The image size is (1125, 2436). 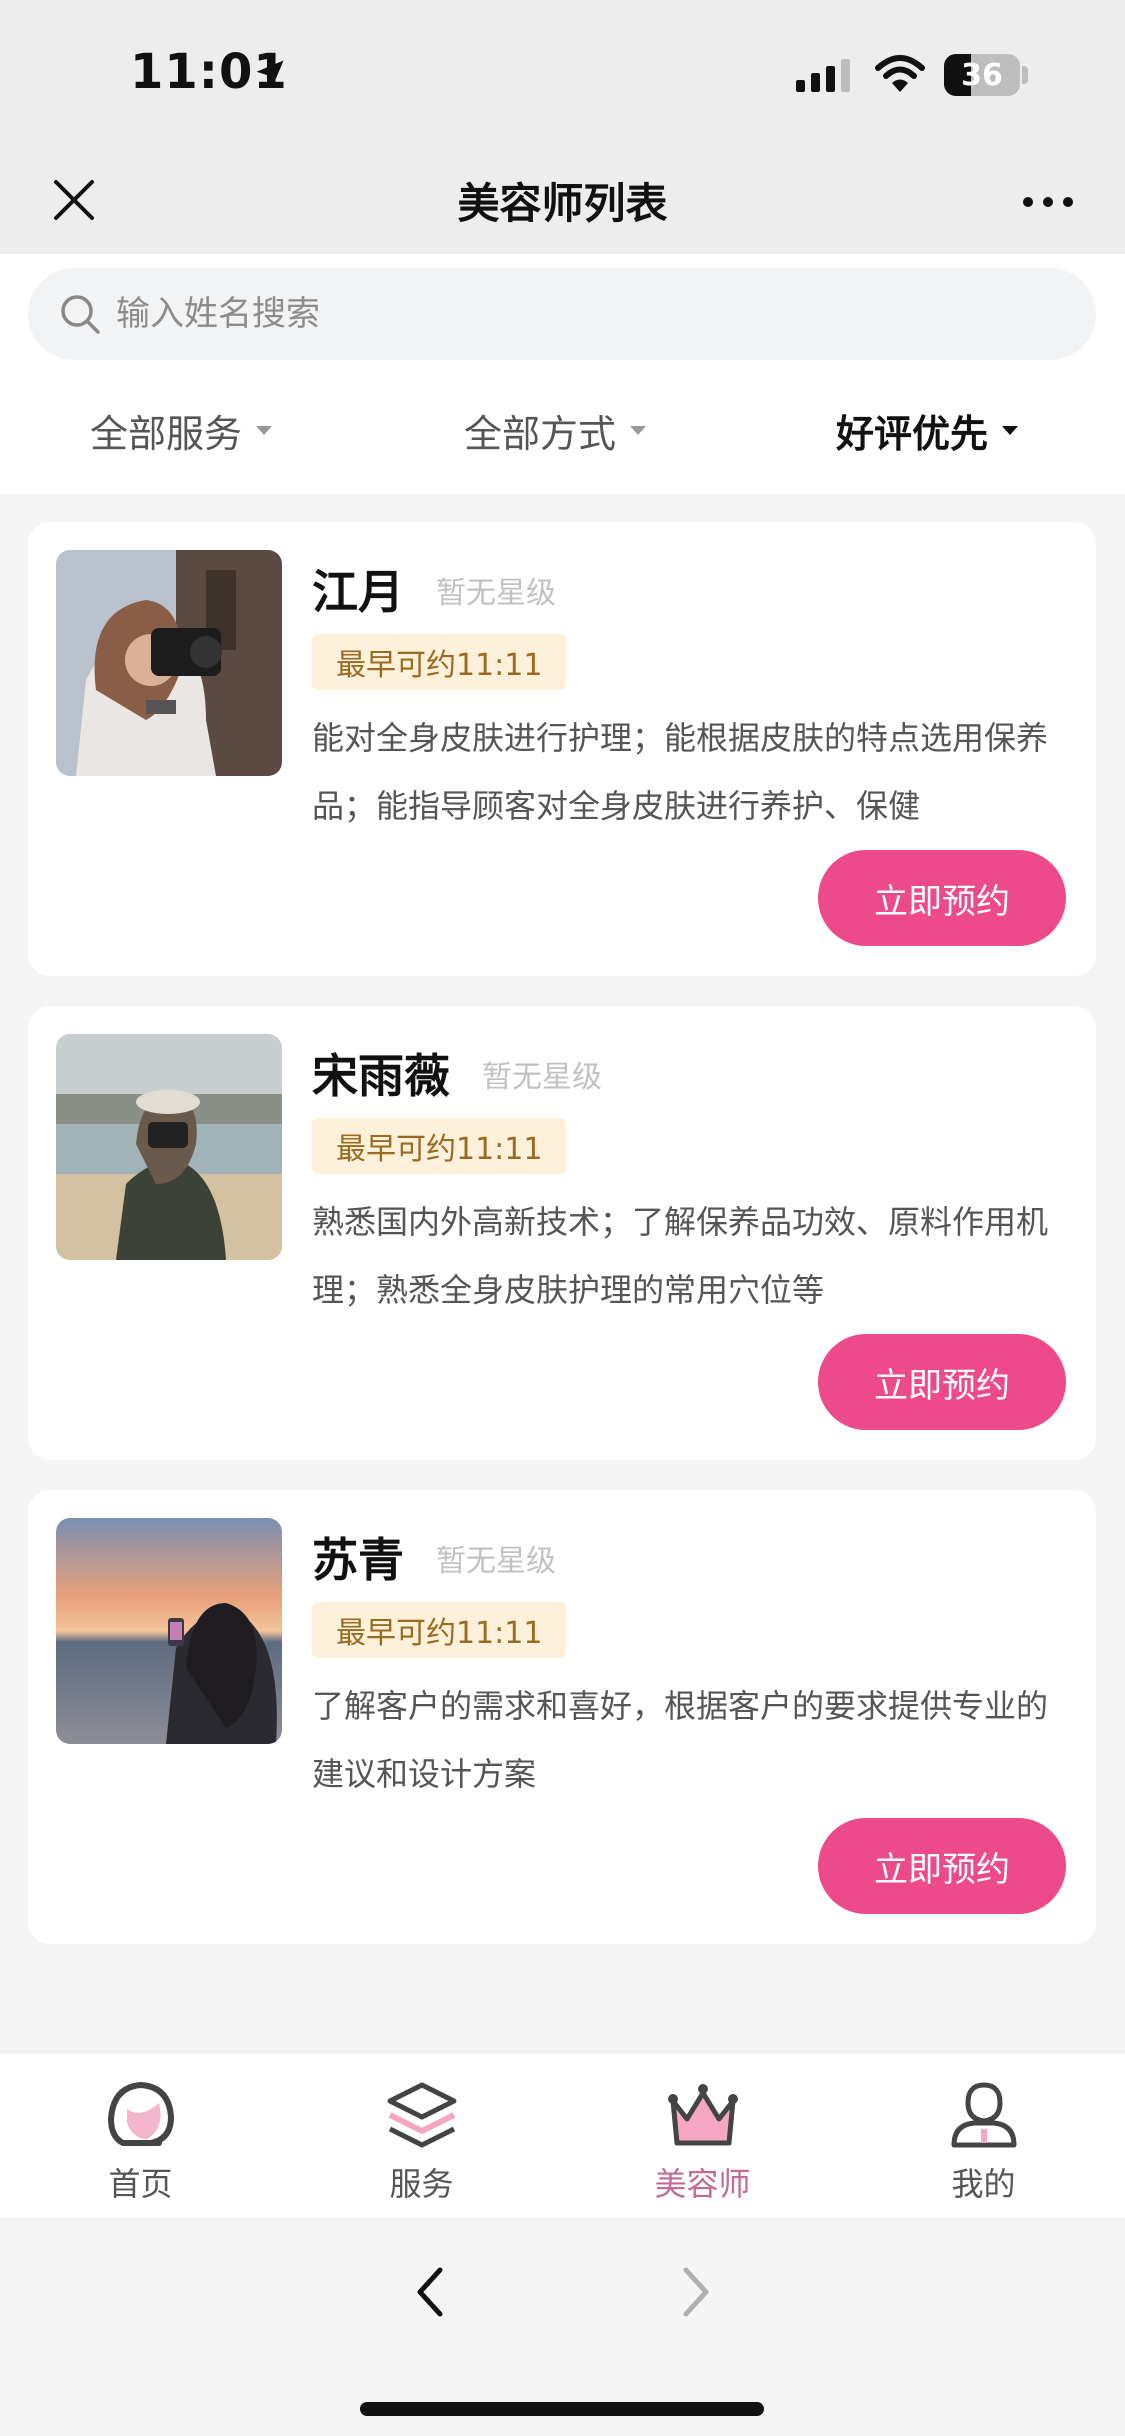 What do you see at coordinates (823, 75) in the screenshot?
I see `cellular-signal-icon` at bounding box center [823, 75].